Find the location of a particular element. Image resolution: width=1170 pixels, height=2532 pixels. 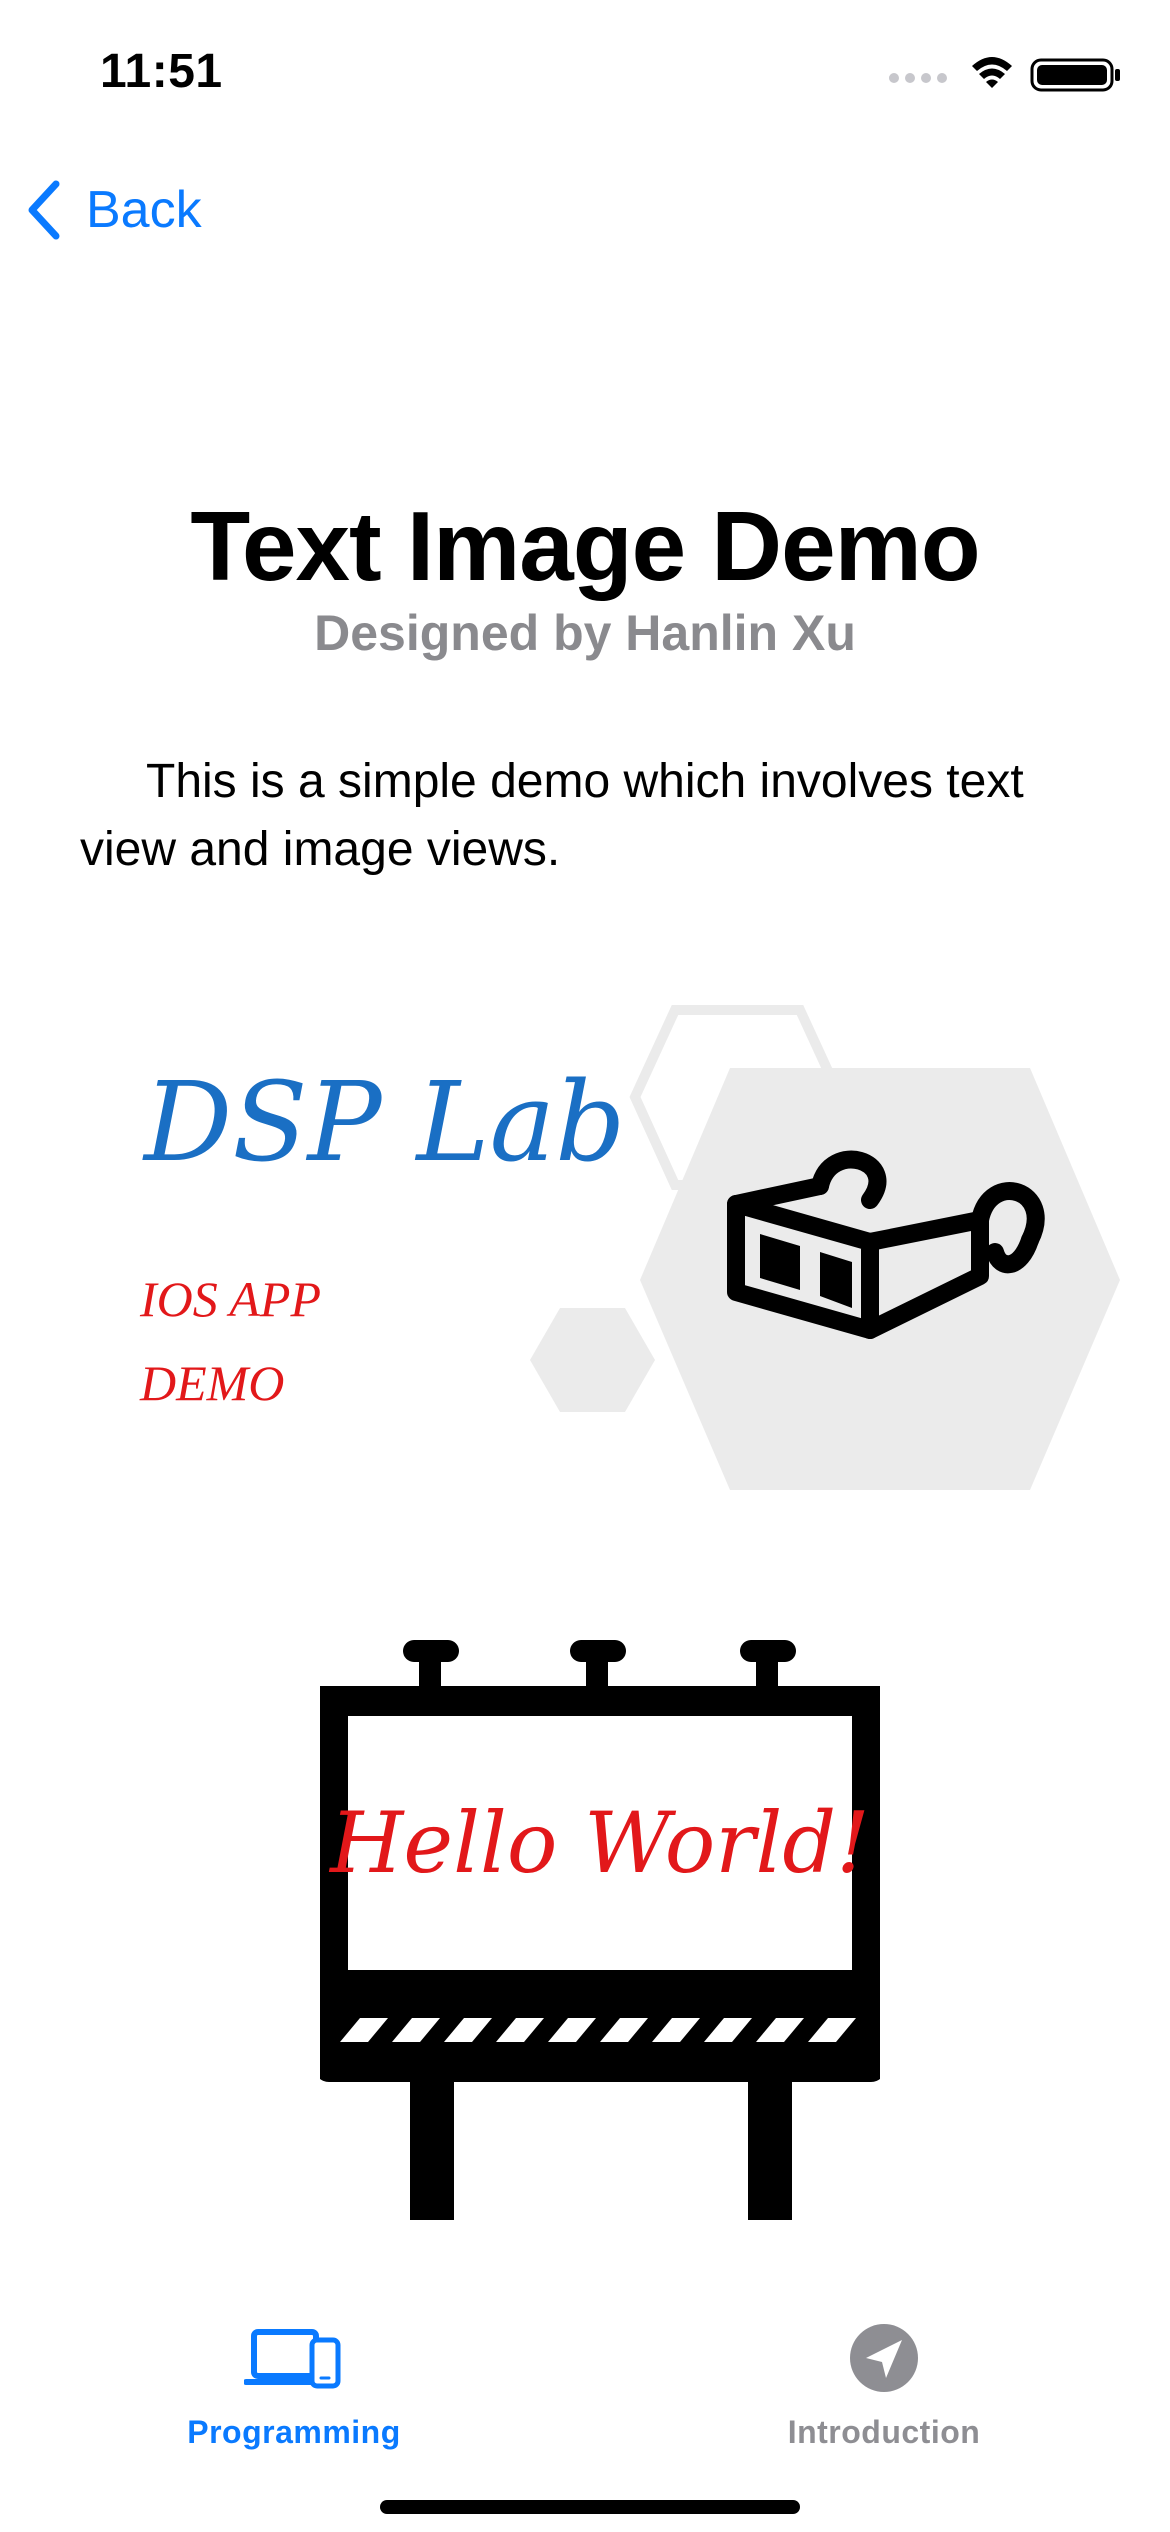

dsp-line2-text: DEMO is located at coordinates (211, 1383).